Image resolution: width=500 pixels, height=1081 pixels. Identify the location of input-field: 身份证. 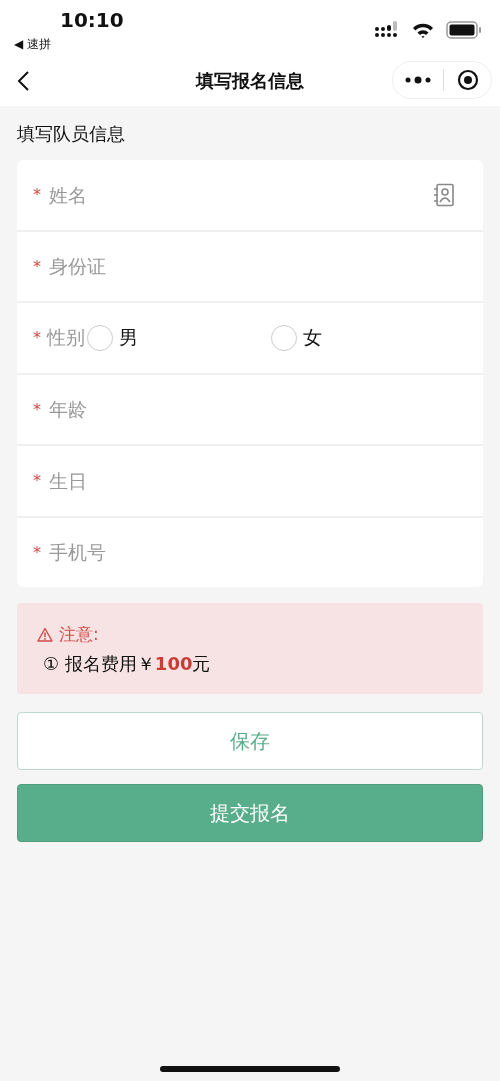
(251, 266).